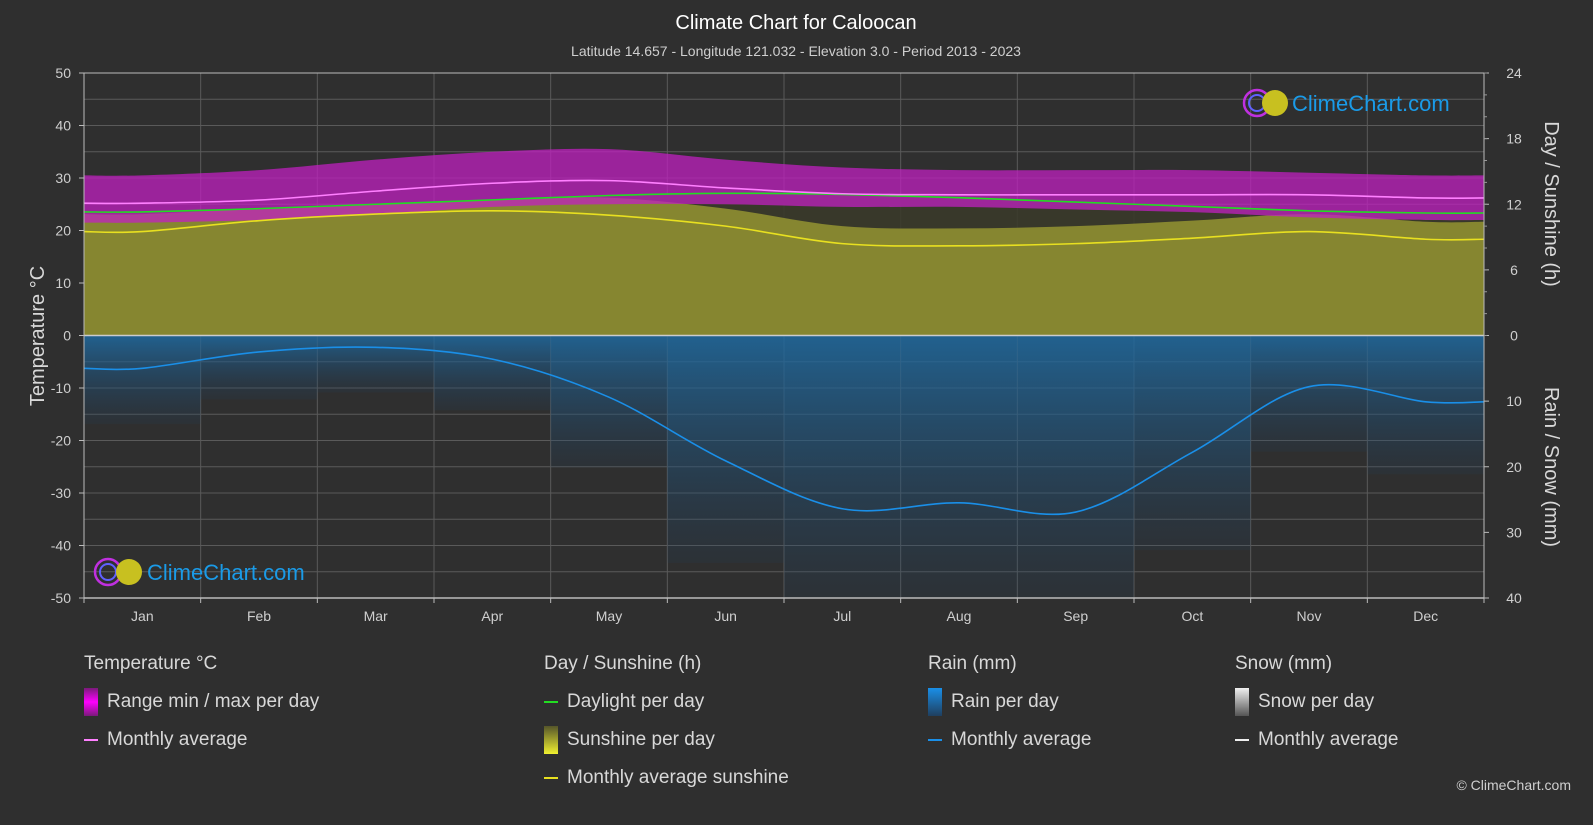 Image resolution: width=1593 pixels, height=825 pixels. What do you see at coordinates (91, 740) in the screenshot?
I see `temp-avg-line-icon` at bounding box center [91, 740].